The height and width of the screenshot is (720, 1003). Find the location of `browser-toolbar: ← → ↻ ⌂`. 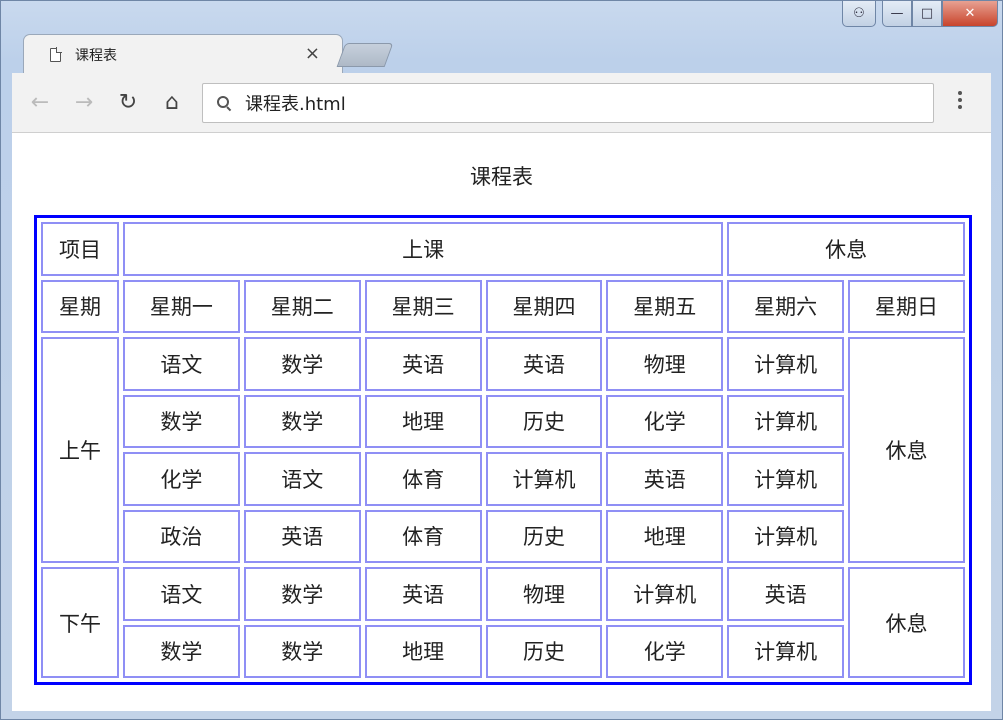

browser-toolbar: ← → ↻ ⌂ is located at coordinates (501, 103).